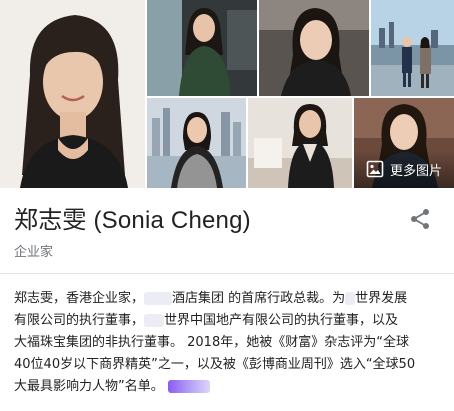 The width and height of the screenshot is (454, 411). I want to click on entity-title: 郑志雯 (Sonia Cheng), so click(132, 220).